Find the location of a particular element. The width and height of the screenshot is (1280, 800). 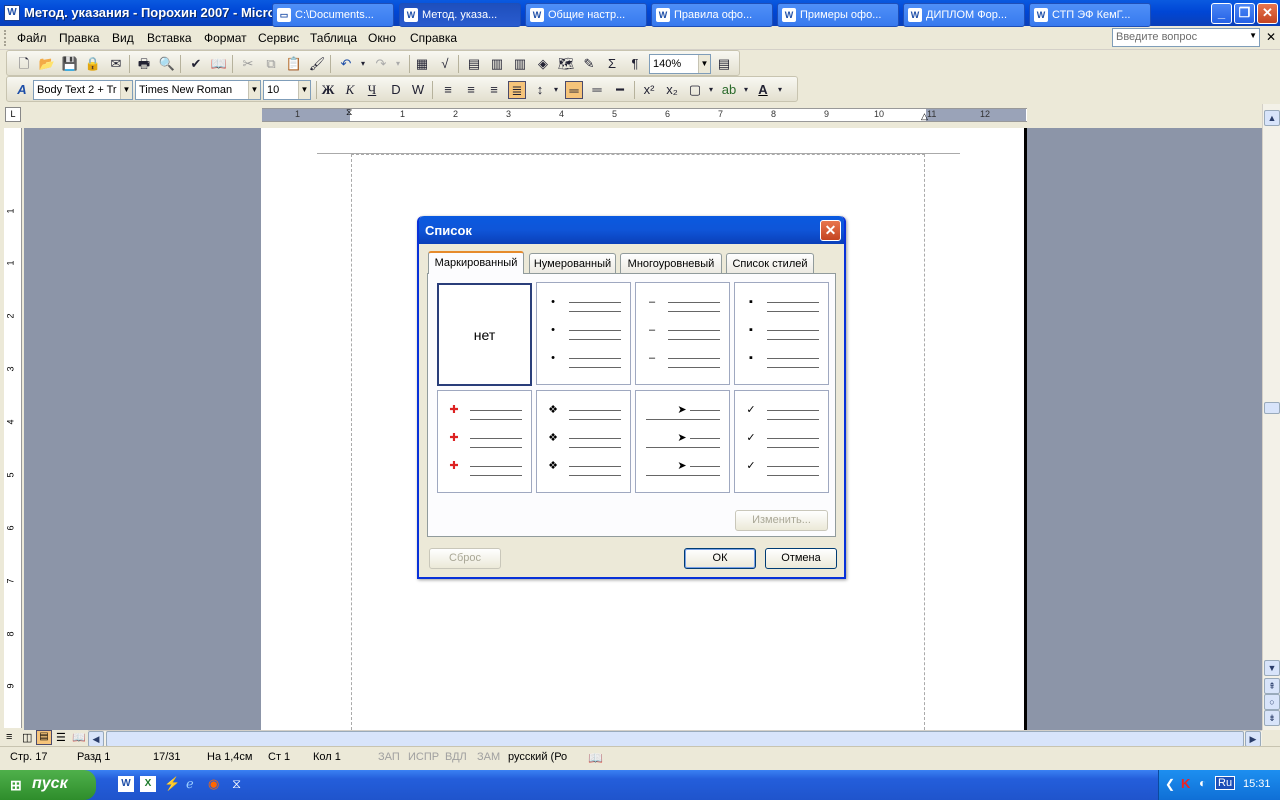

status-record: ЗАП is located at coordinates (389, 757).